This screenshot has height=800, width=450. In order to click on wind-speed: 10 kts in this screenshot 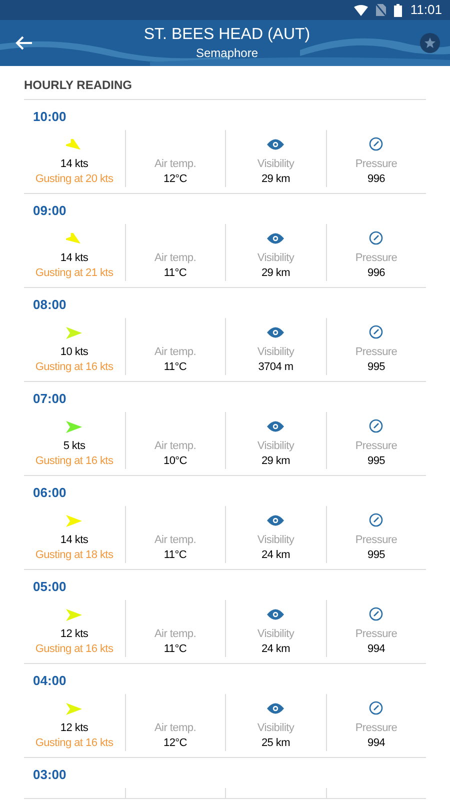, I will do `click(74, 352)`.